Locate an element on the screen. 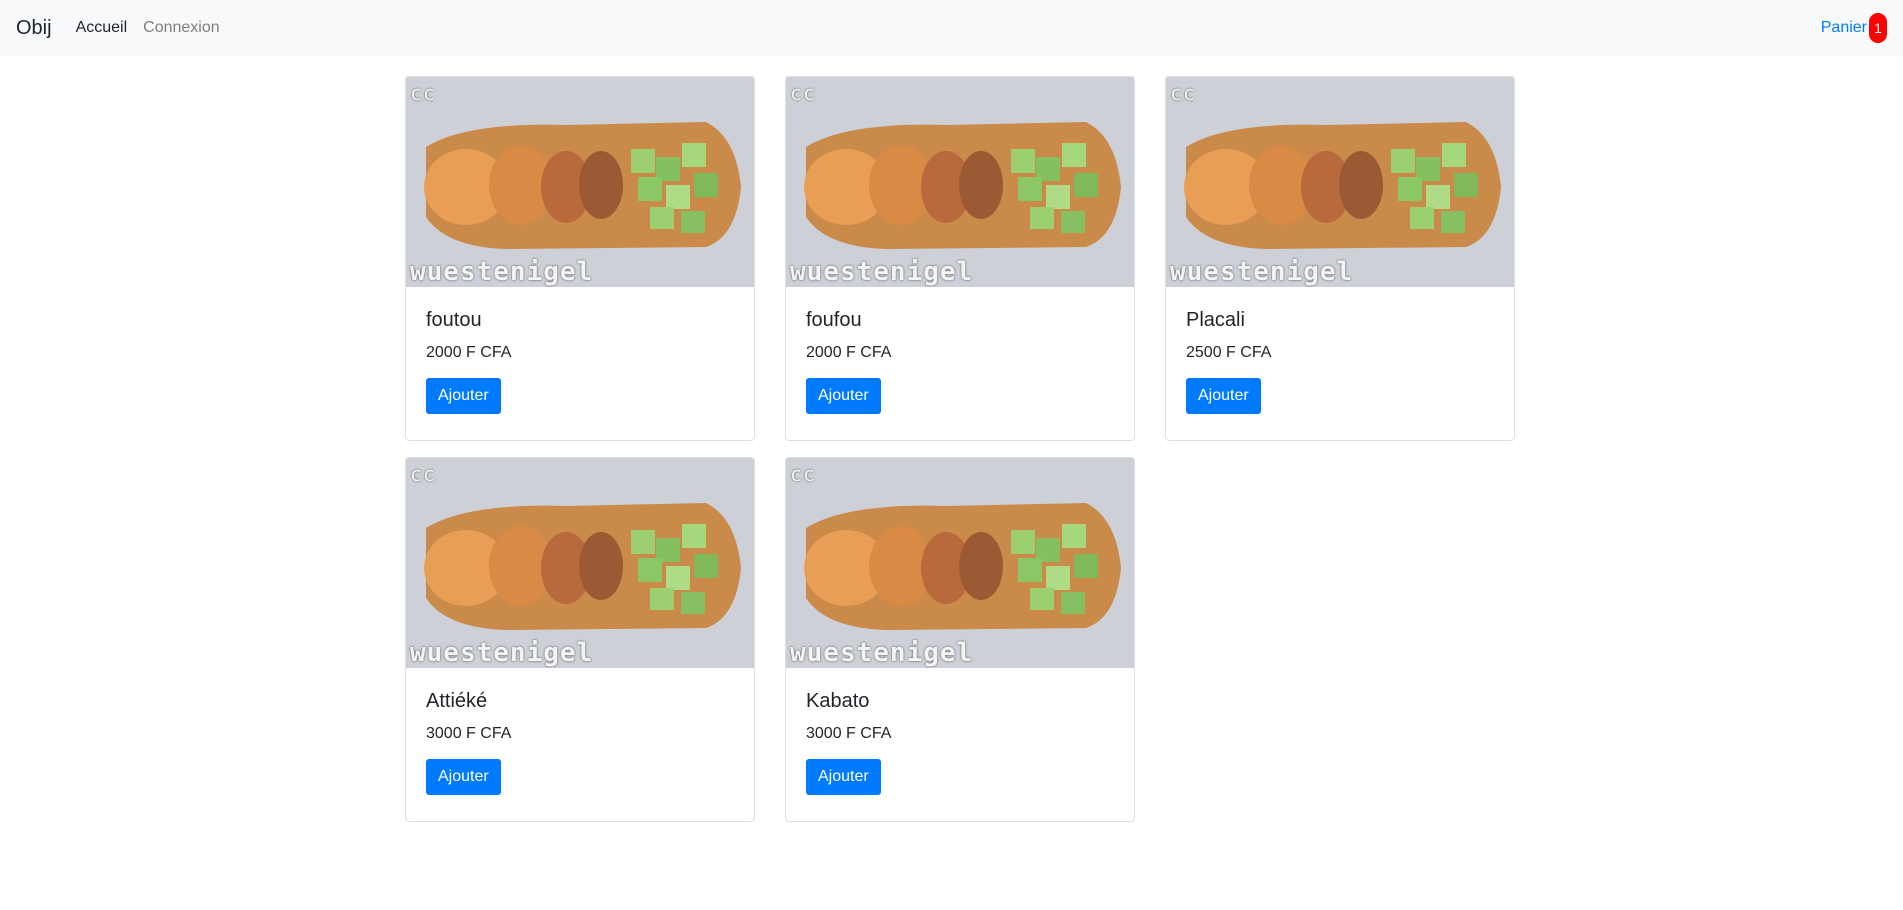 The width and height of the screenshot is (1903, 910). product-price: 2500 F CFA is located at coordinates (1229, 352).